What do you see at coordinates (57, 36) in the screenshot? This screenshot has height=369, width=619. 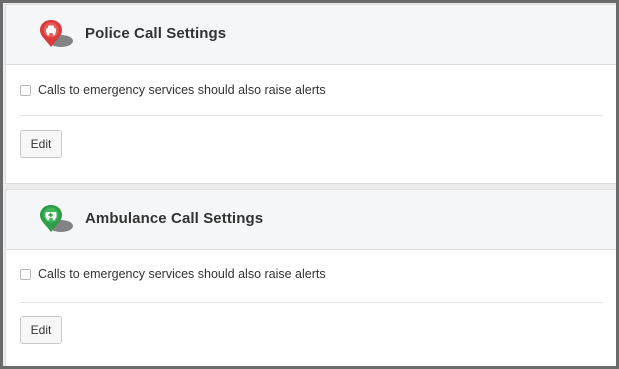 I see `police-car-pin-icon` at bounding box center [57, 36].